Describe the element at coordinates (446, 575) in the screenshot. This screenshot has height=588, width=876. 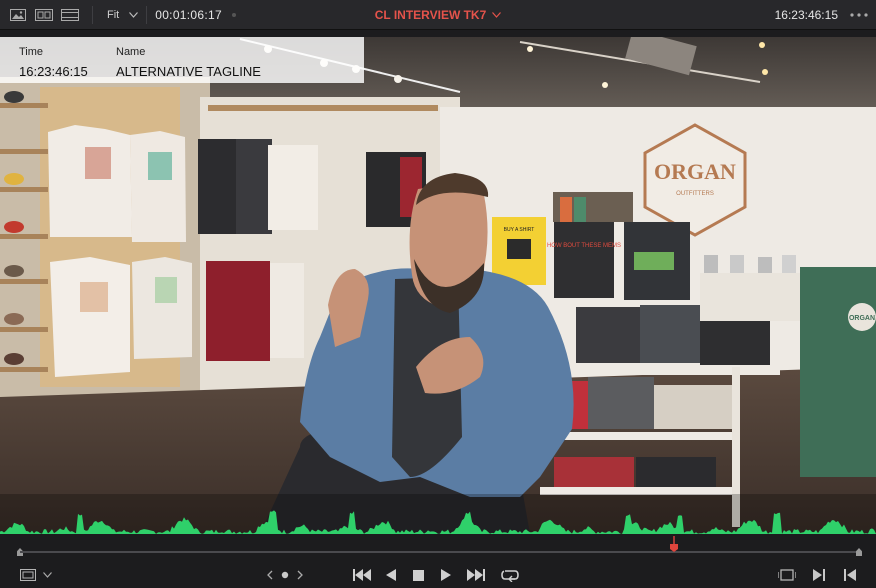
I see `play-icon` at that location.